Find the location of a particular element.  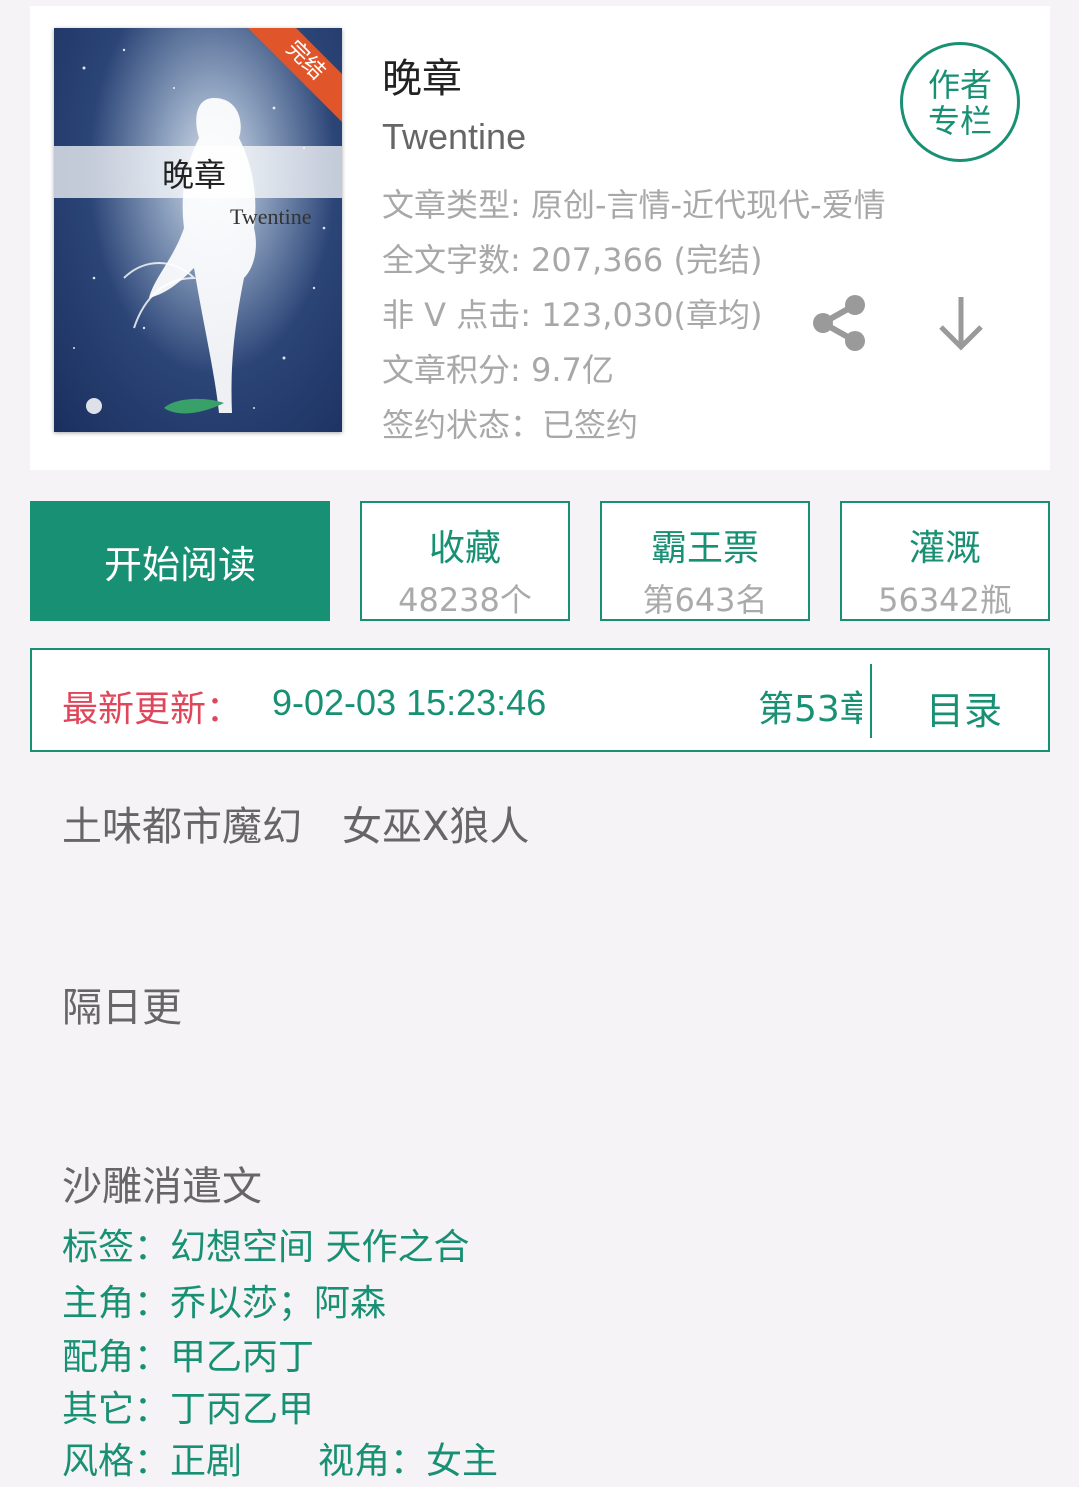

download-button is located at coordinates (961, 323).